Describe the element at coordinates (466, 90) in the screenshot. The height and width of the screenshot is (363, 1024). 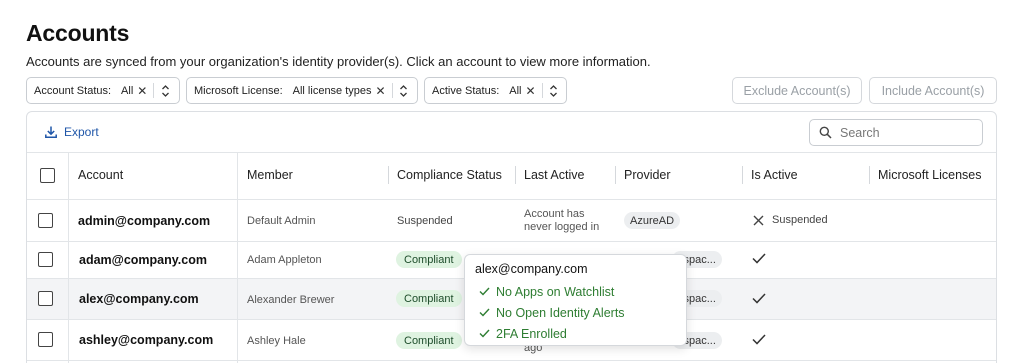
I see `filter-label: Active Status:` at that location.